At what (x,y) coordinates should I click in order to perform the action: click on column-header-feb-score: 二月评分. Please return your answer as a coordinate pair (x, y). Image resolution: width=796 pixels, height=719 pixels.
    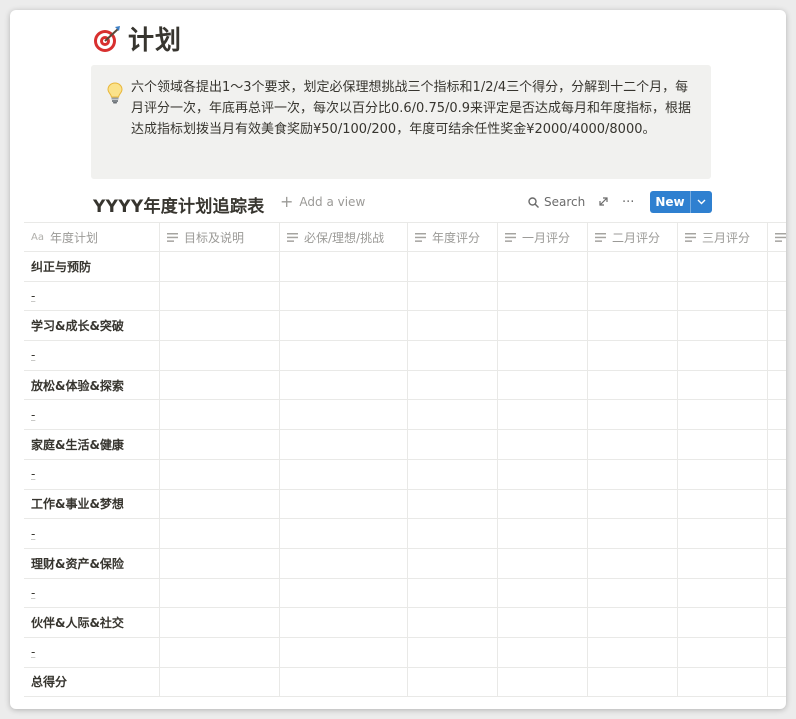
    Looking at the image, I should click on (633, 237).